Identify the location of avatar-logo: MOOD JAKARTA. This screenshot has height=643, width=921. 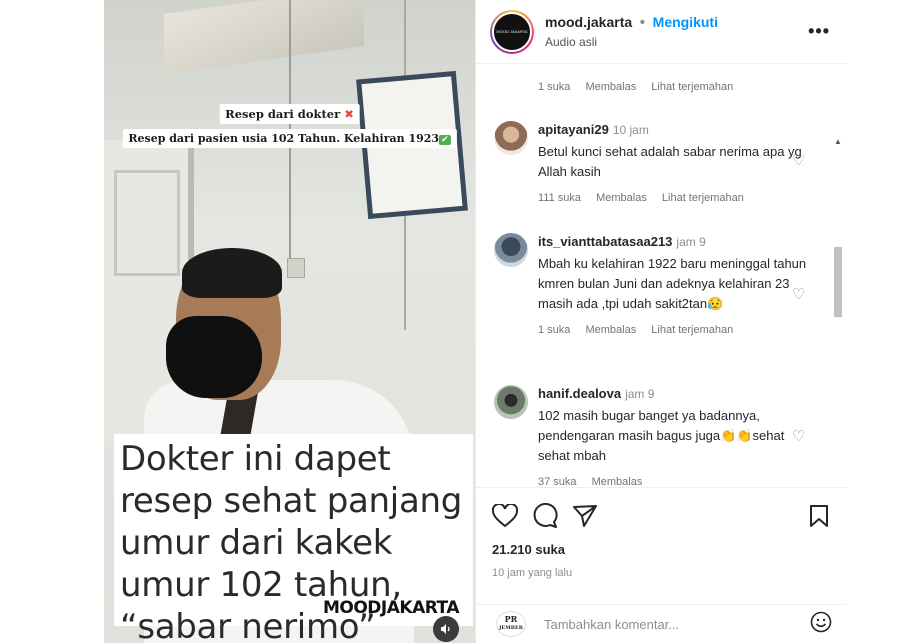
(512, 31).